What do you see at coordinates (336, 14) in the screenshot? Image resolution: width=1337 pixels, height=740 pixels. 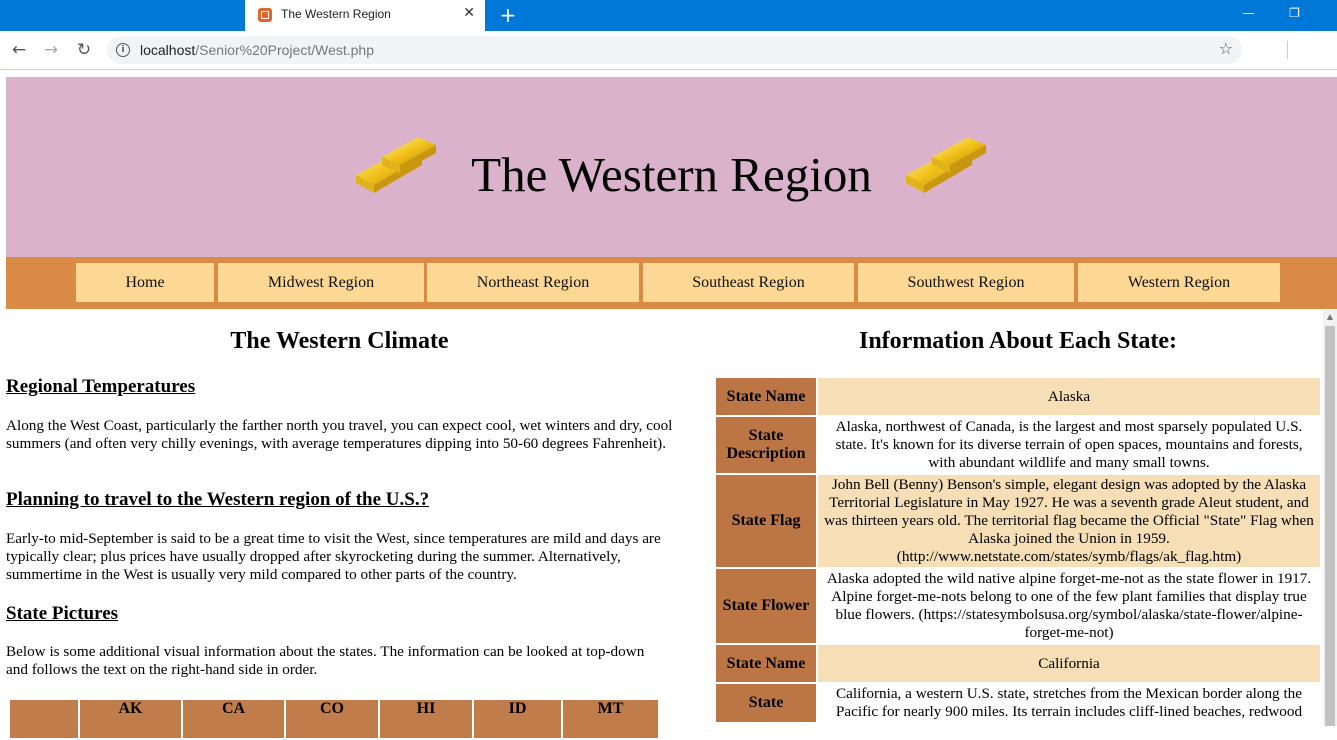 I see `tab-title: The Western Region` at bounding box center [336, 14].